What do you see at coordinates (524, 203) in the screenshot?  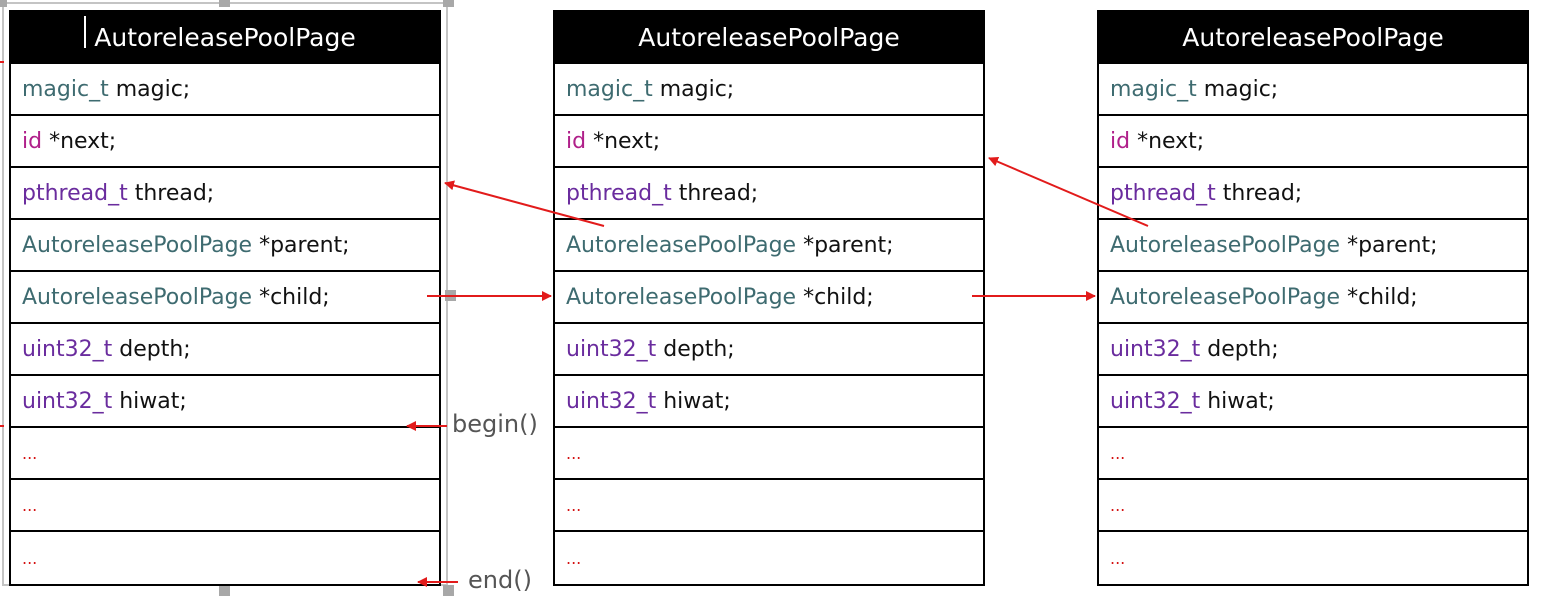 I see `parent-arrow-page2-to-page1` at bounding box center [524, 203].